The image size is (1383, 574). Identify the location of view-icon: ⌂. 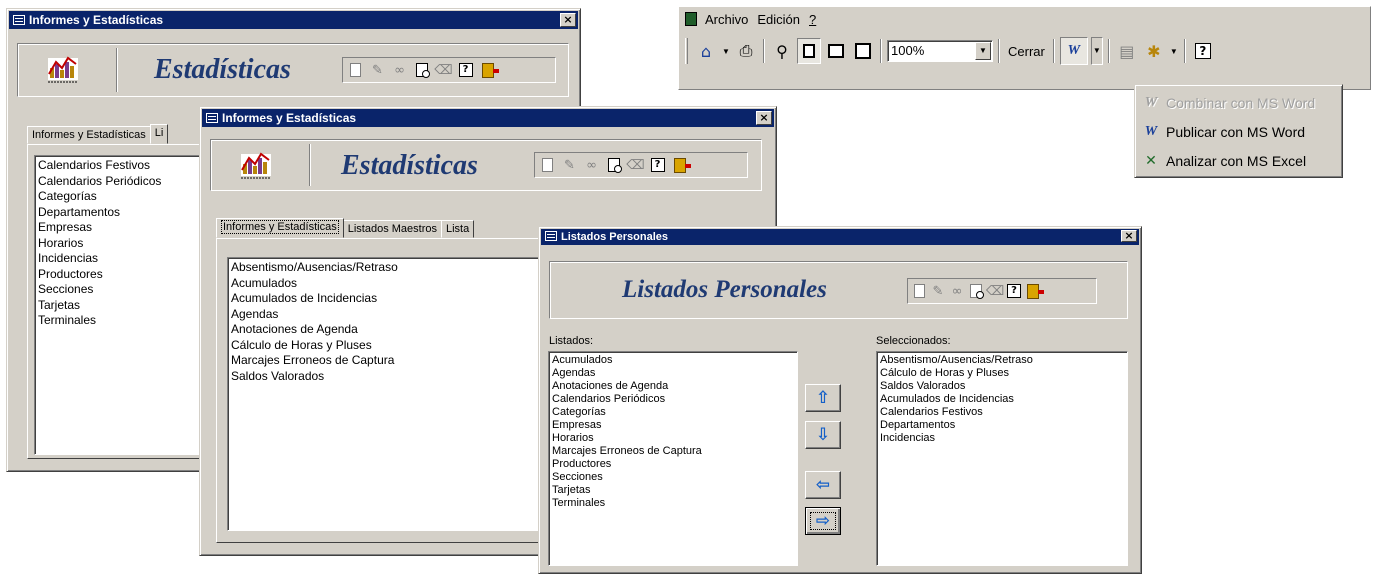
(706, 51).